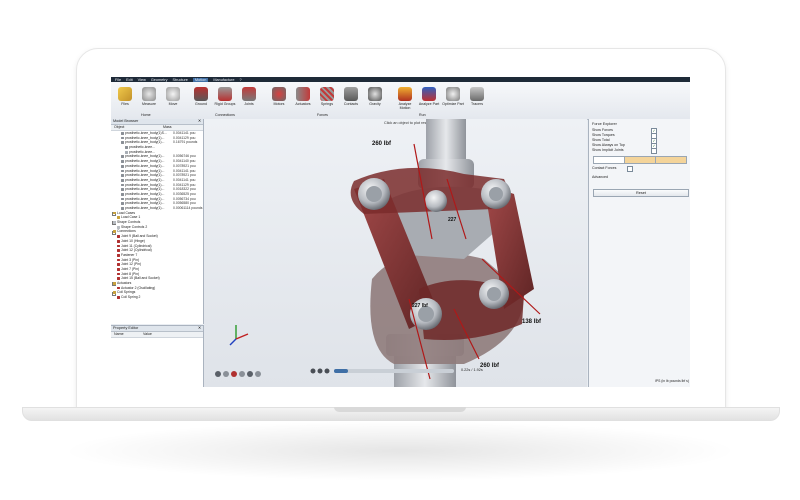  Describe the element at coordinates (453, 94) in the screenshot. I see `optimize-part-icon` at that location.